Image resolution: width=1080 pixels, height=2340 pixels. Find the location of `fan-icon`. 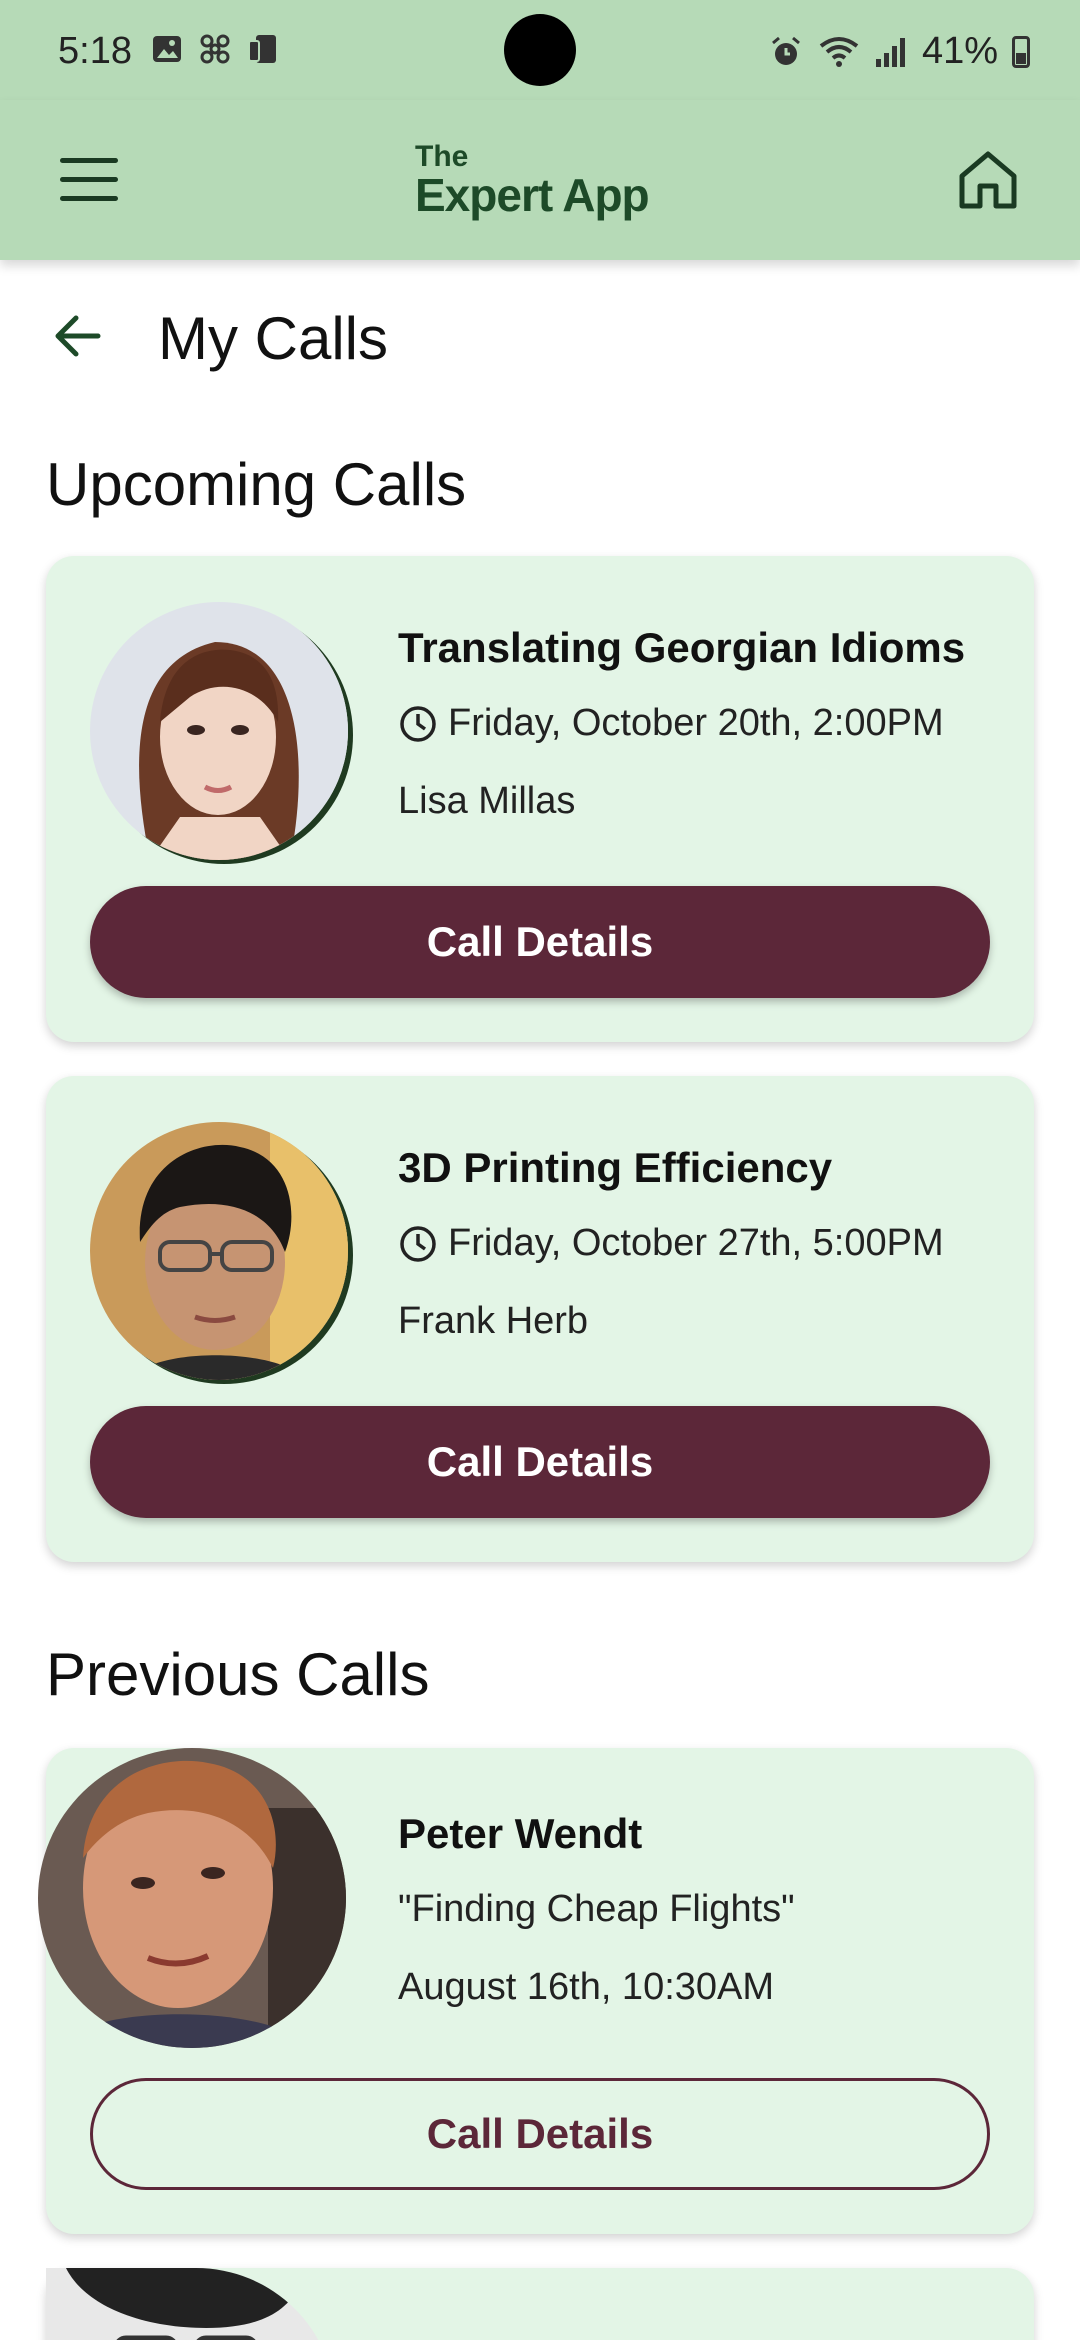

fan-icon is located at coordinates (215, 49).